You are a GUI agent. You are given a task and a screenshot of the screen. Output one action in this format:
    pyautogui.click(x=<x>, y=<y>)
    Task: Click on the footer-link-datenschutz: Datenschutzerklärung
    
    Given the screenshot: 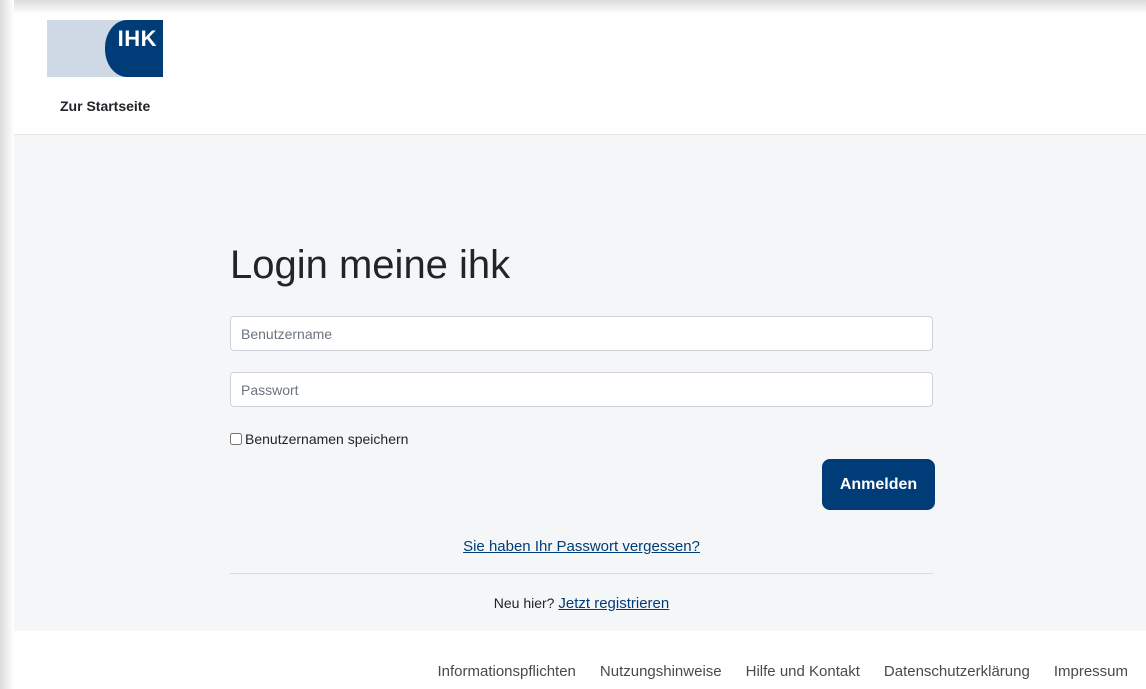 What is the action you would take?
    pyautogui.click(x=957, y=671)
    